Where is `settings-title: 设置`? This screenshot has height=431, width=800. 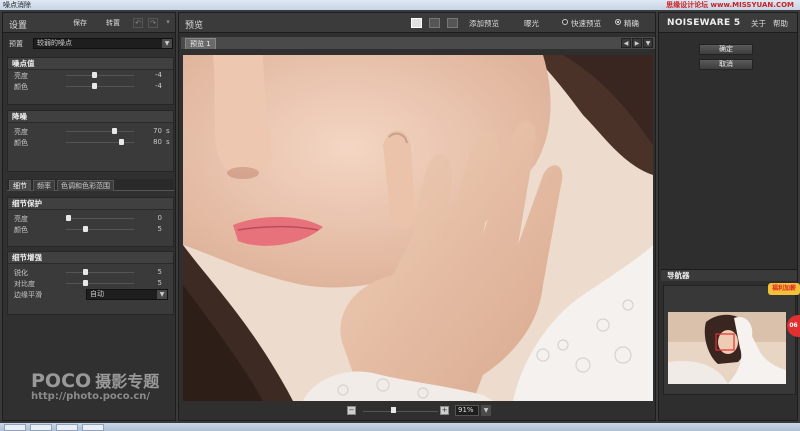
settings-title: 设置 is located at coordinates (18, 26).